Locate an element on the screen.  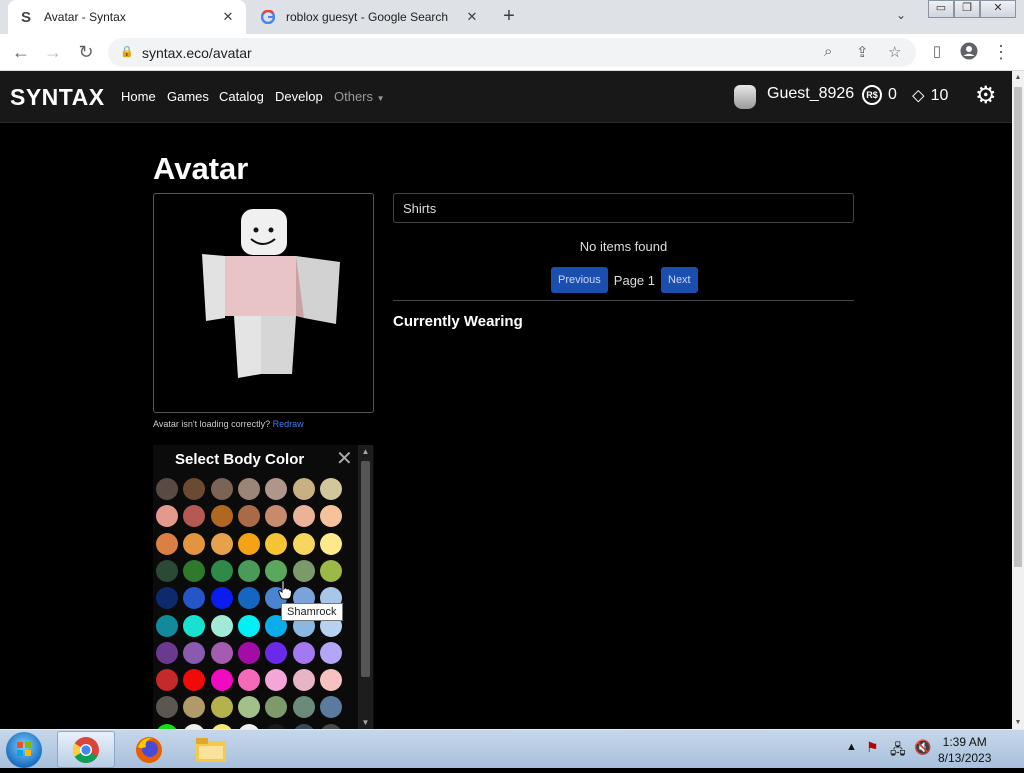
back-arrow-icon: ← is located at coordinates (21, 53).